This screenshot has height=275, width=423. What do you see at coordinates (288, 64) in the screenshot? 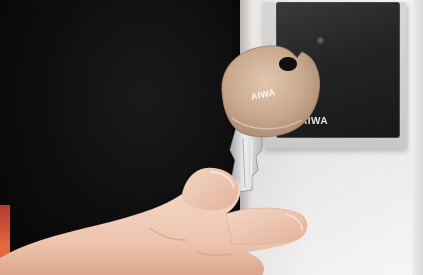
I see `key-hole` at bounding box center [288, 64].